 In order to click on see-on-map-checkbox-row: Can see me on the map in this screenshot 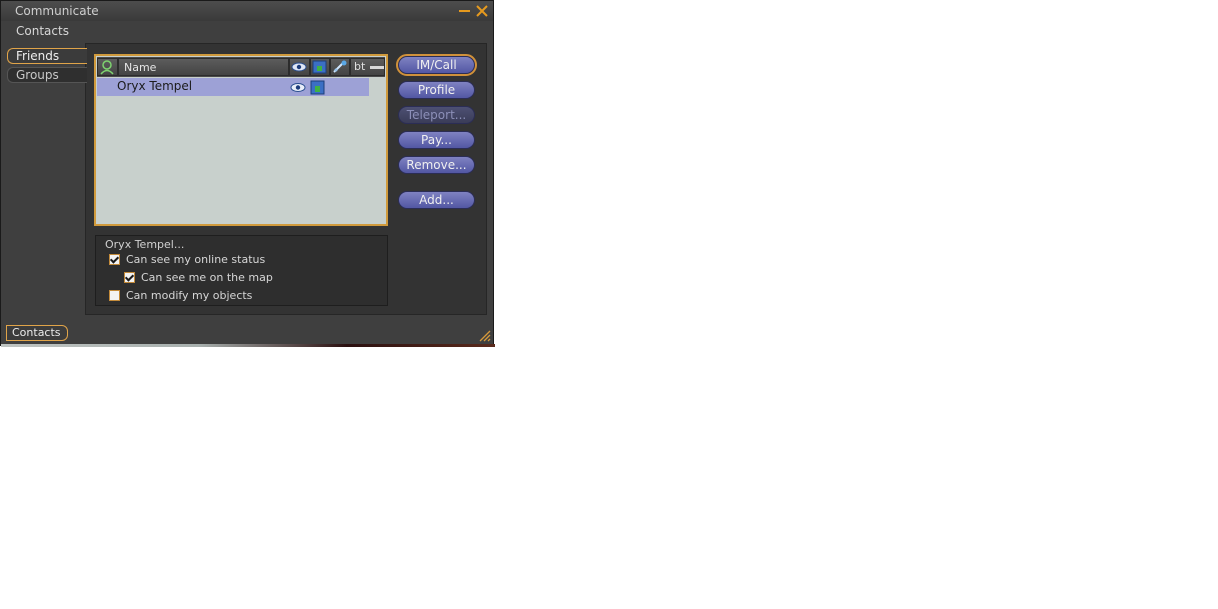, I will do `click(198, 277)`.